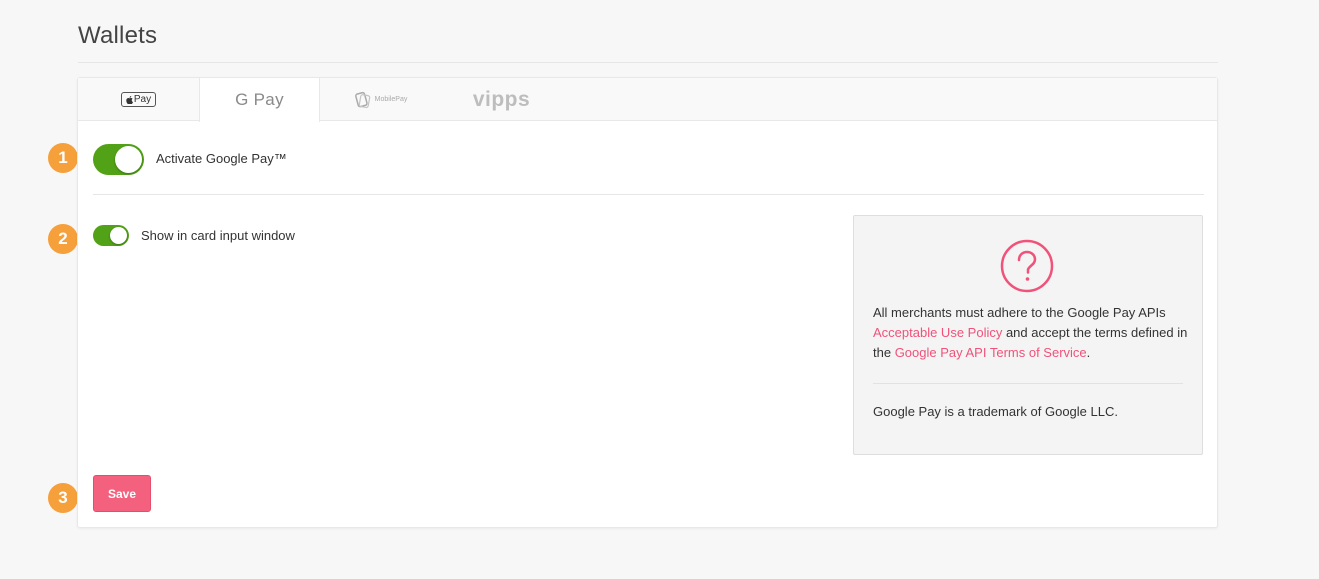 Image resolution: width=1319 pixels, height=579 pixels. What do you see at coordinates (122, 493) in the screenshot?
I see `save-button: Save` at bounding box center [122, 493].